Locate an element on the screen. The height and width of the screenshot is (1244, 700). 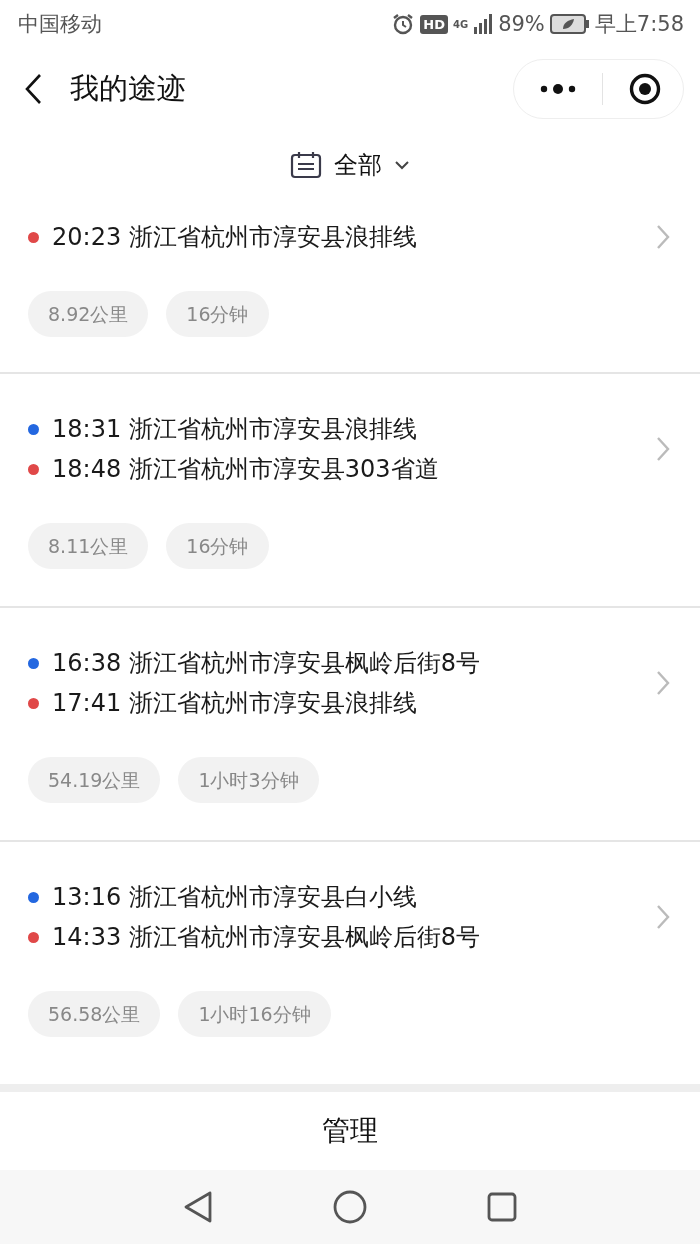
network-label: 4G is located at coordinates (460, 24).